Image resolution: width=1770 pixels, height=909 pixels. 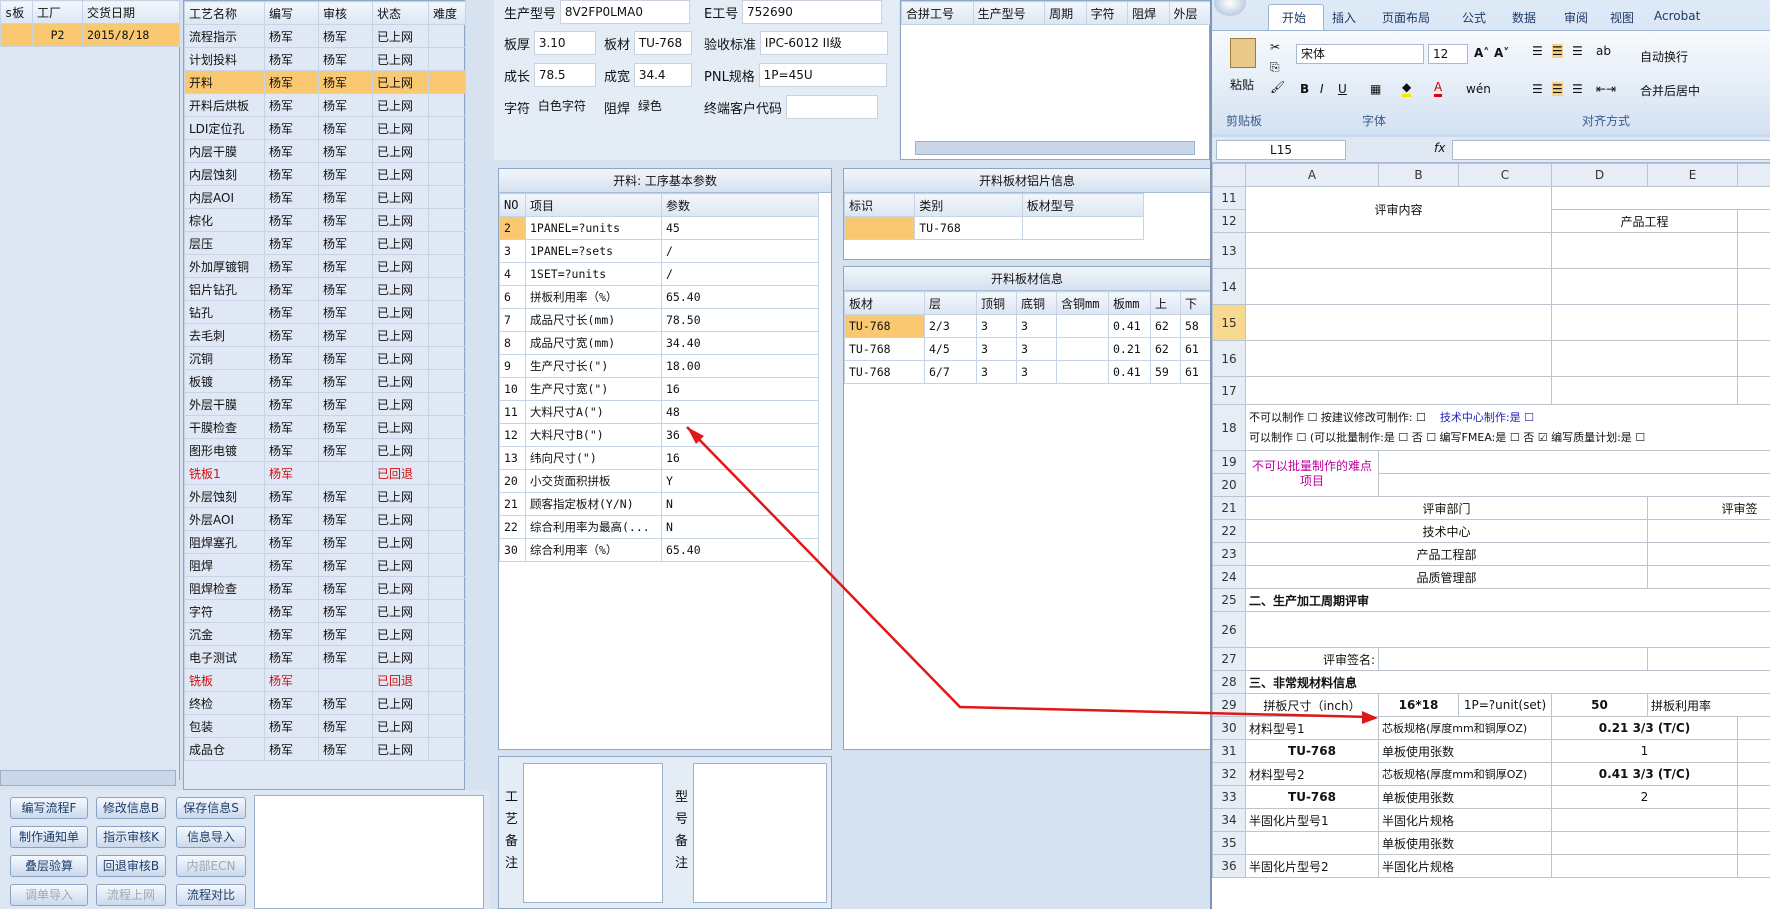 I want to click on annotation-arrows, so click(x=1032, y=575).